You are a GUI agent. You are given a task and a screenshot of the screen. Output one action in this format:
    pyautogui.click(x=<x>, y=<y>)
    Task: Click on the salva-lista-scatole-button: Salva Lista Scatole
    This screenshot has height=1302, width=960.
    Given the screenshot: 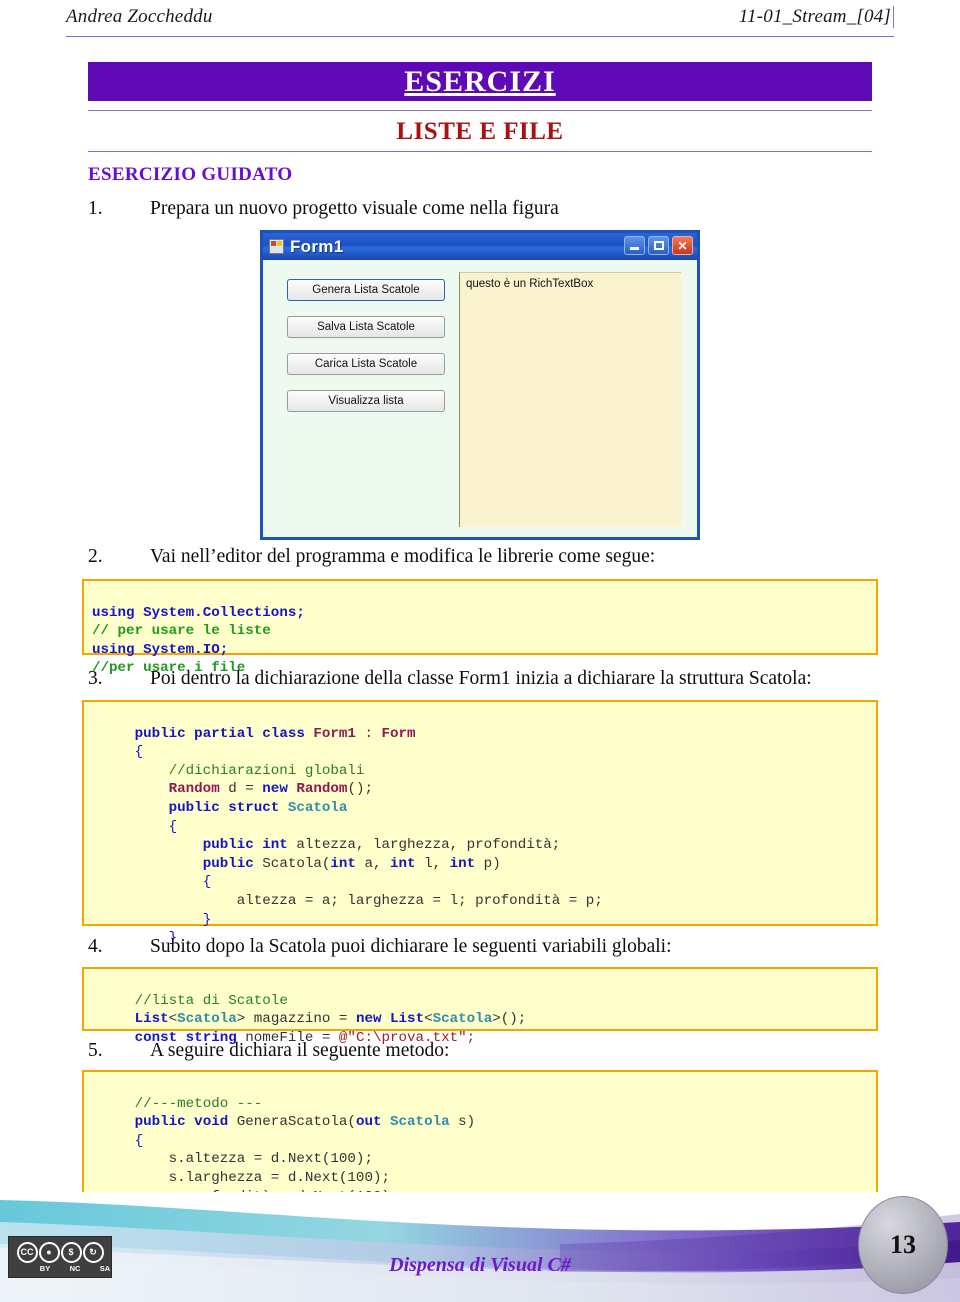 What is the action you would take?
    pyautogui.click(x=366, y=327)
    